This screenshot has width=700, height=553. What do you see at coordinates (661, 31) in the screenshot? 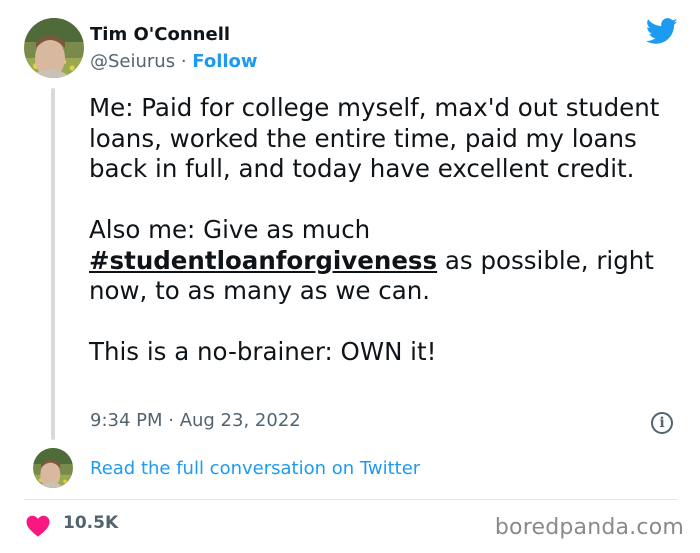
I see `twitter-bird-icon` at bounding box center [661, 31].